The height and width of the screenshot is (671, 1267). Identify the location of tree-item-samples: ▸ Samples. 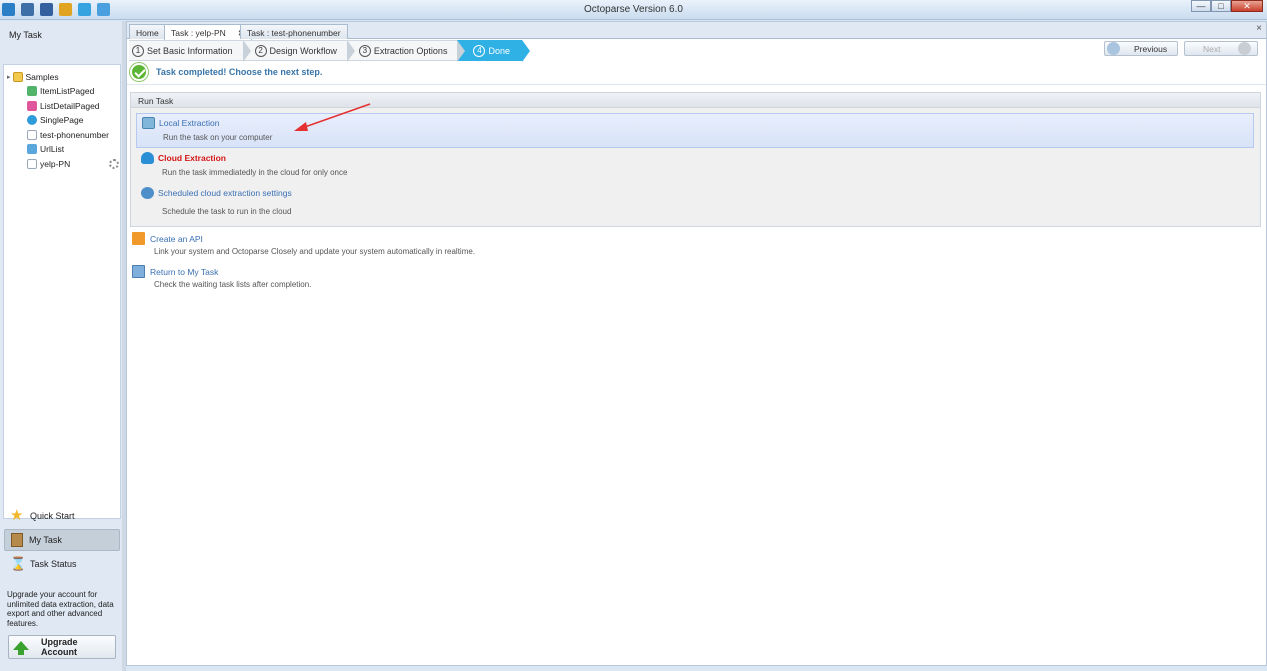
(33, 77).